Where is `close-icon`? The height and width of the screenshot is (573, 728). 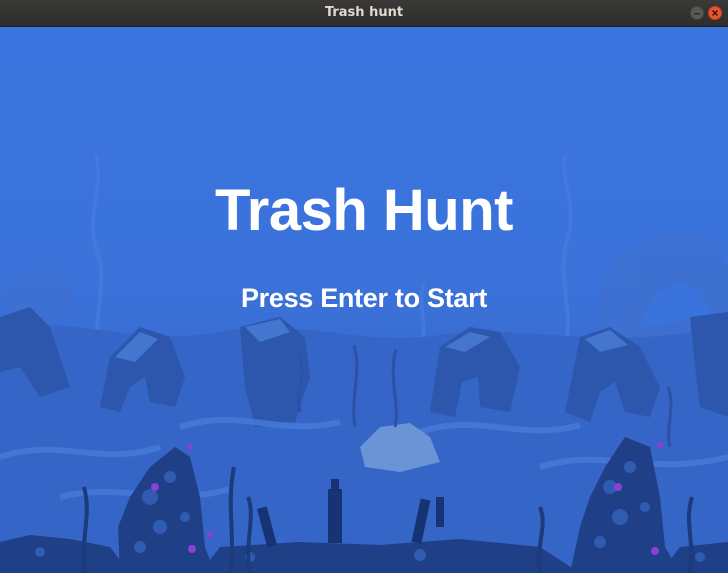 close-icon is located at coordinates (715, 13).